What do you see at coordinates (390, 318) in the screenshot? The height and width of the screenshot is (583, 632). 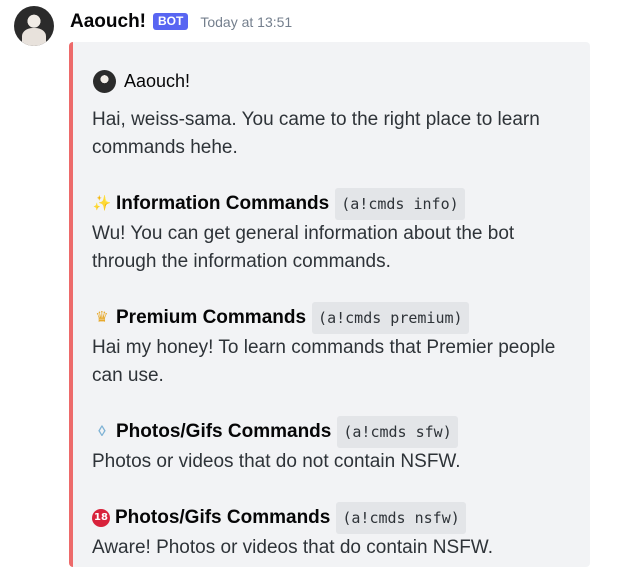 I see `field-command: (a!cmds premium)` at bounding box center [390, 318].